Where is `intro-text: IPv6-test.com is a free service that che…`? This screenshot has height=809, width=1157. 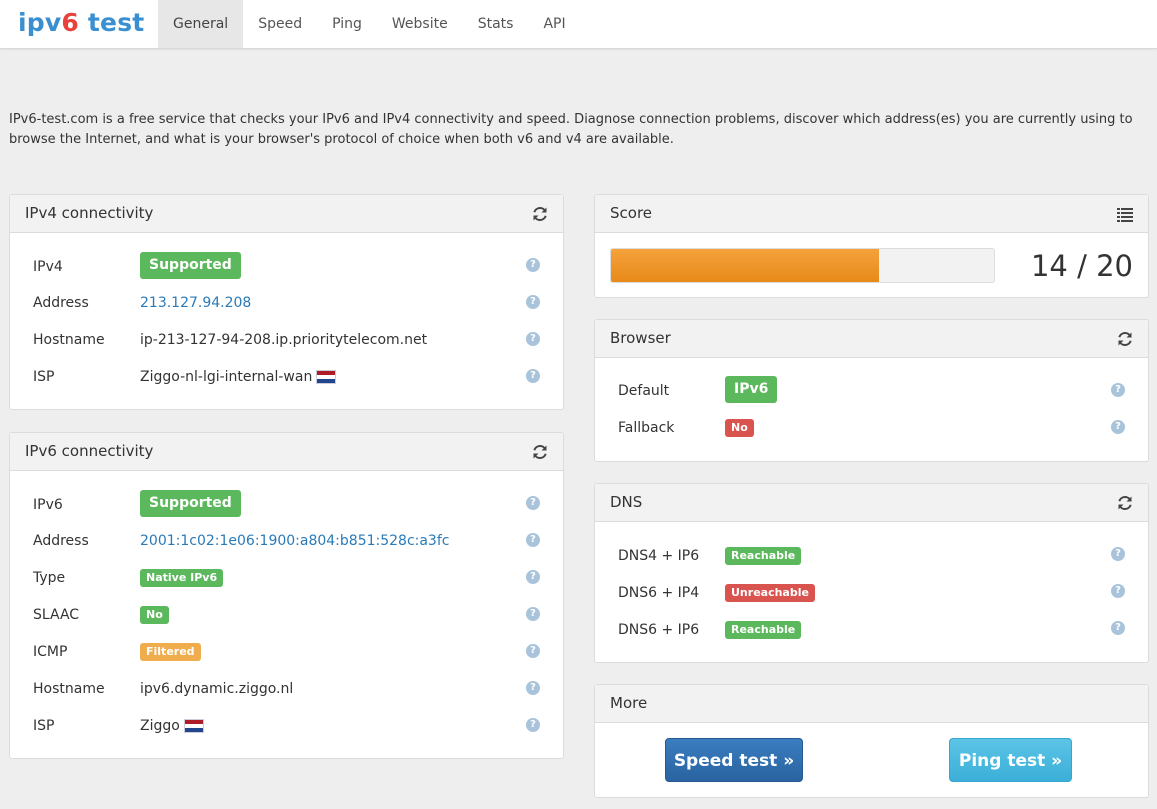
intro-text: IPv6-test.com is a free service that che… is located at coordinates (571, 129).